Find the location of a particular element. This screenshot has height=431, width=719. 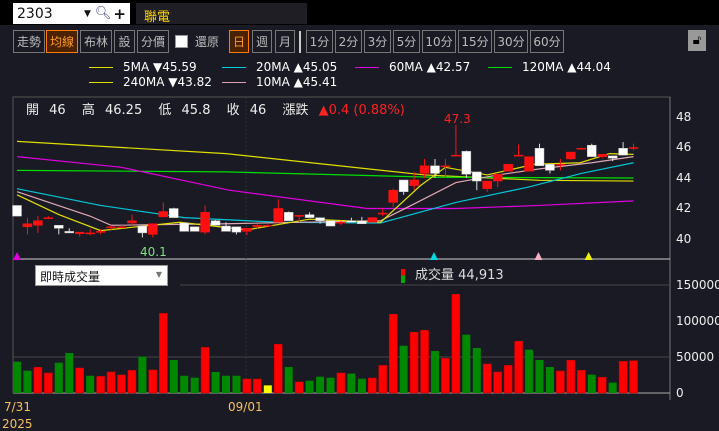

volume-color-icon is located at coordinates (403, 275).